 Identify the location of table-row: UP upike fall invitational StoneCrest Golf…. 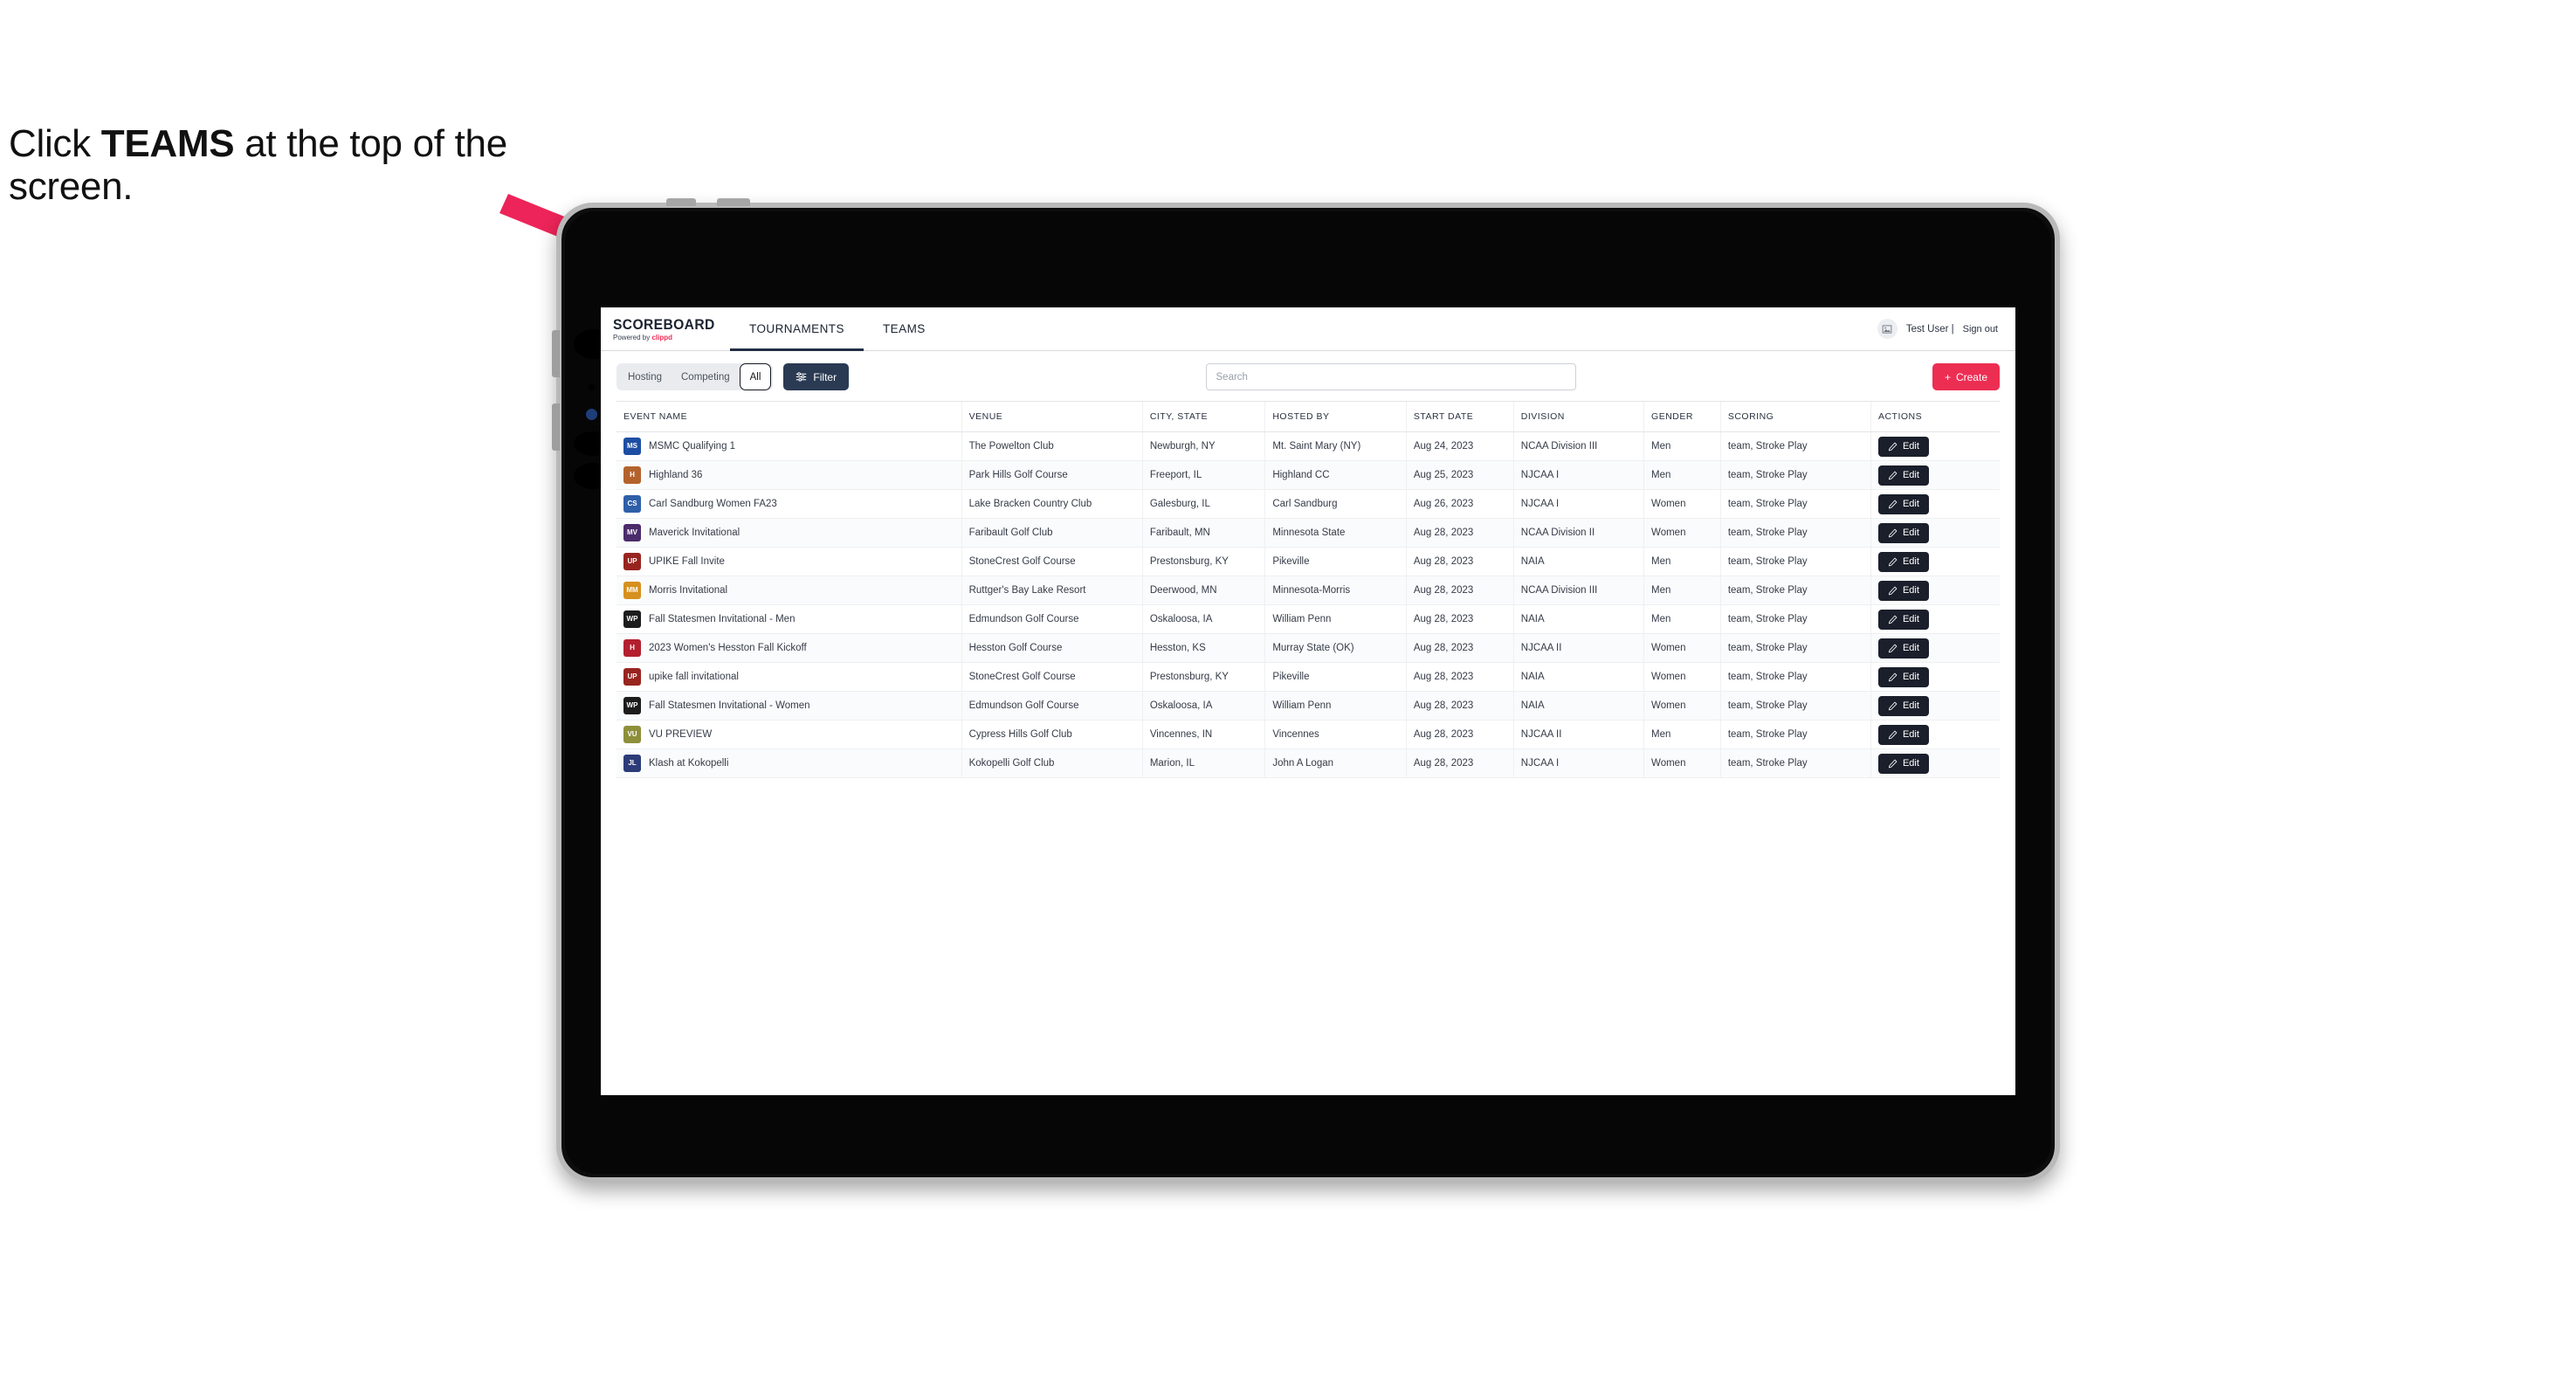
(1308, 677).